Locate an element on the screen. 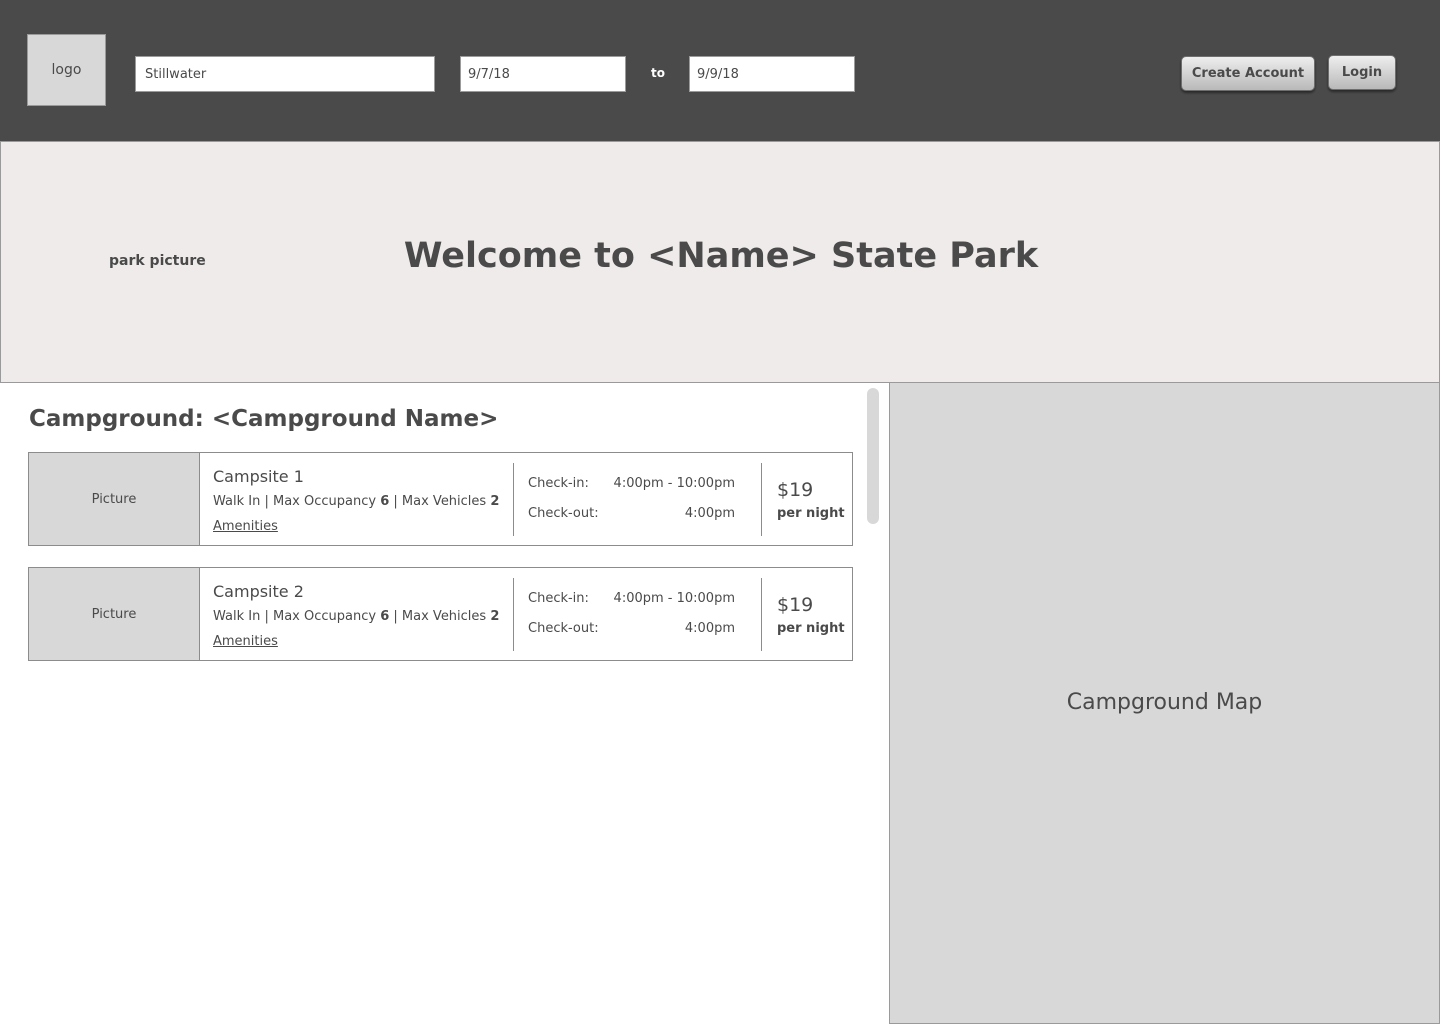 This screenshot has width=1440, height=1024. top-bar: logo to Create Account Login is located at coordinates (720, 70).